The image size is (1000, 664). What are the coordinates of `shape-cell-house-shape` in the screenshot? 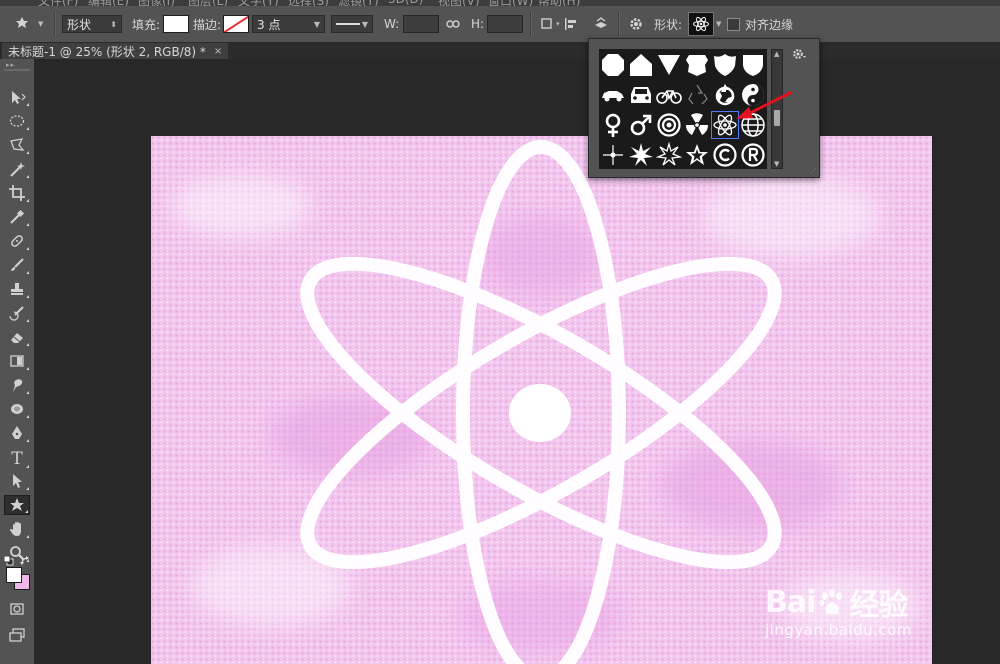 It's located at (641, 65).